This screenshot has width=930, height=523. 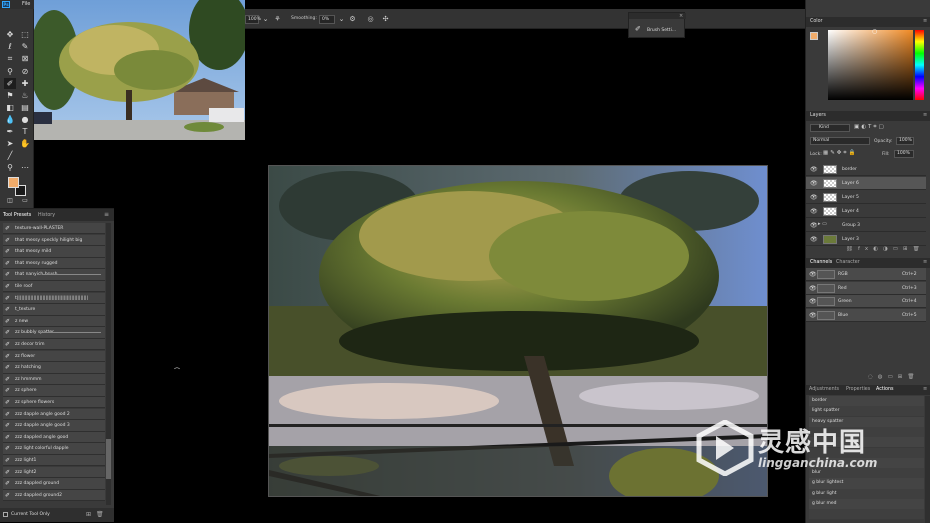 What do you see at coordinates (866, 401) in the screenshot?
I see `action-item: border` at bounding box center [866, 401].